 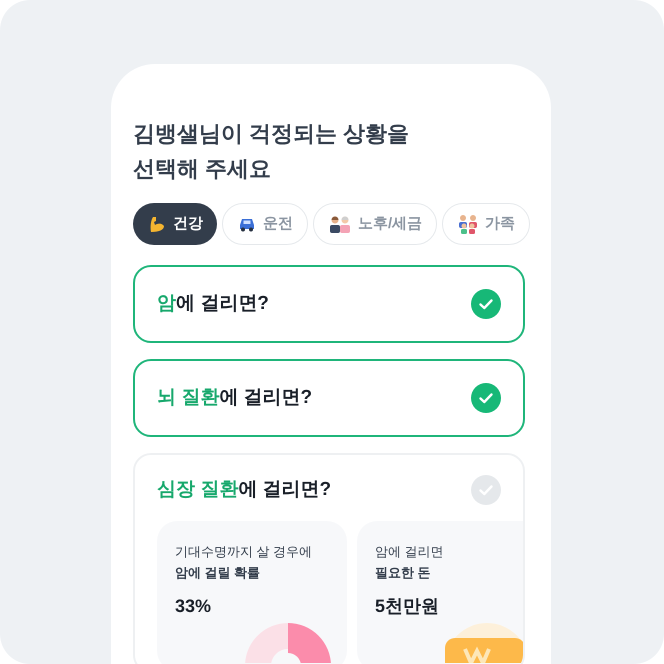 What do you see at coordinates (175, 224) in the screenshot?
I see `category-tab: 건강` at bounding box center [175, 224].